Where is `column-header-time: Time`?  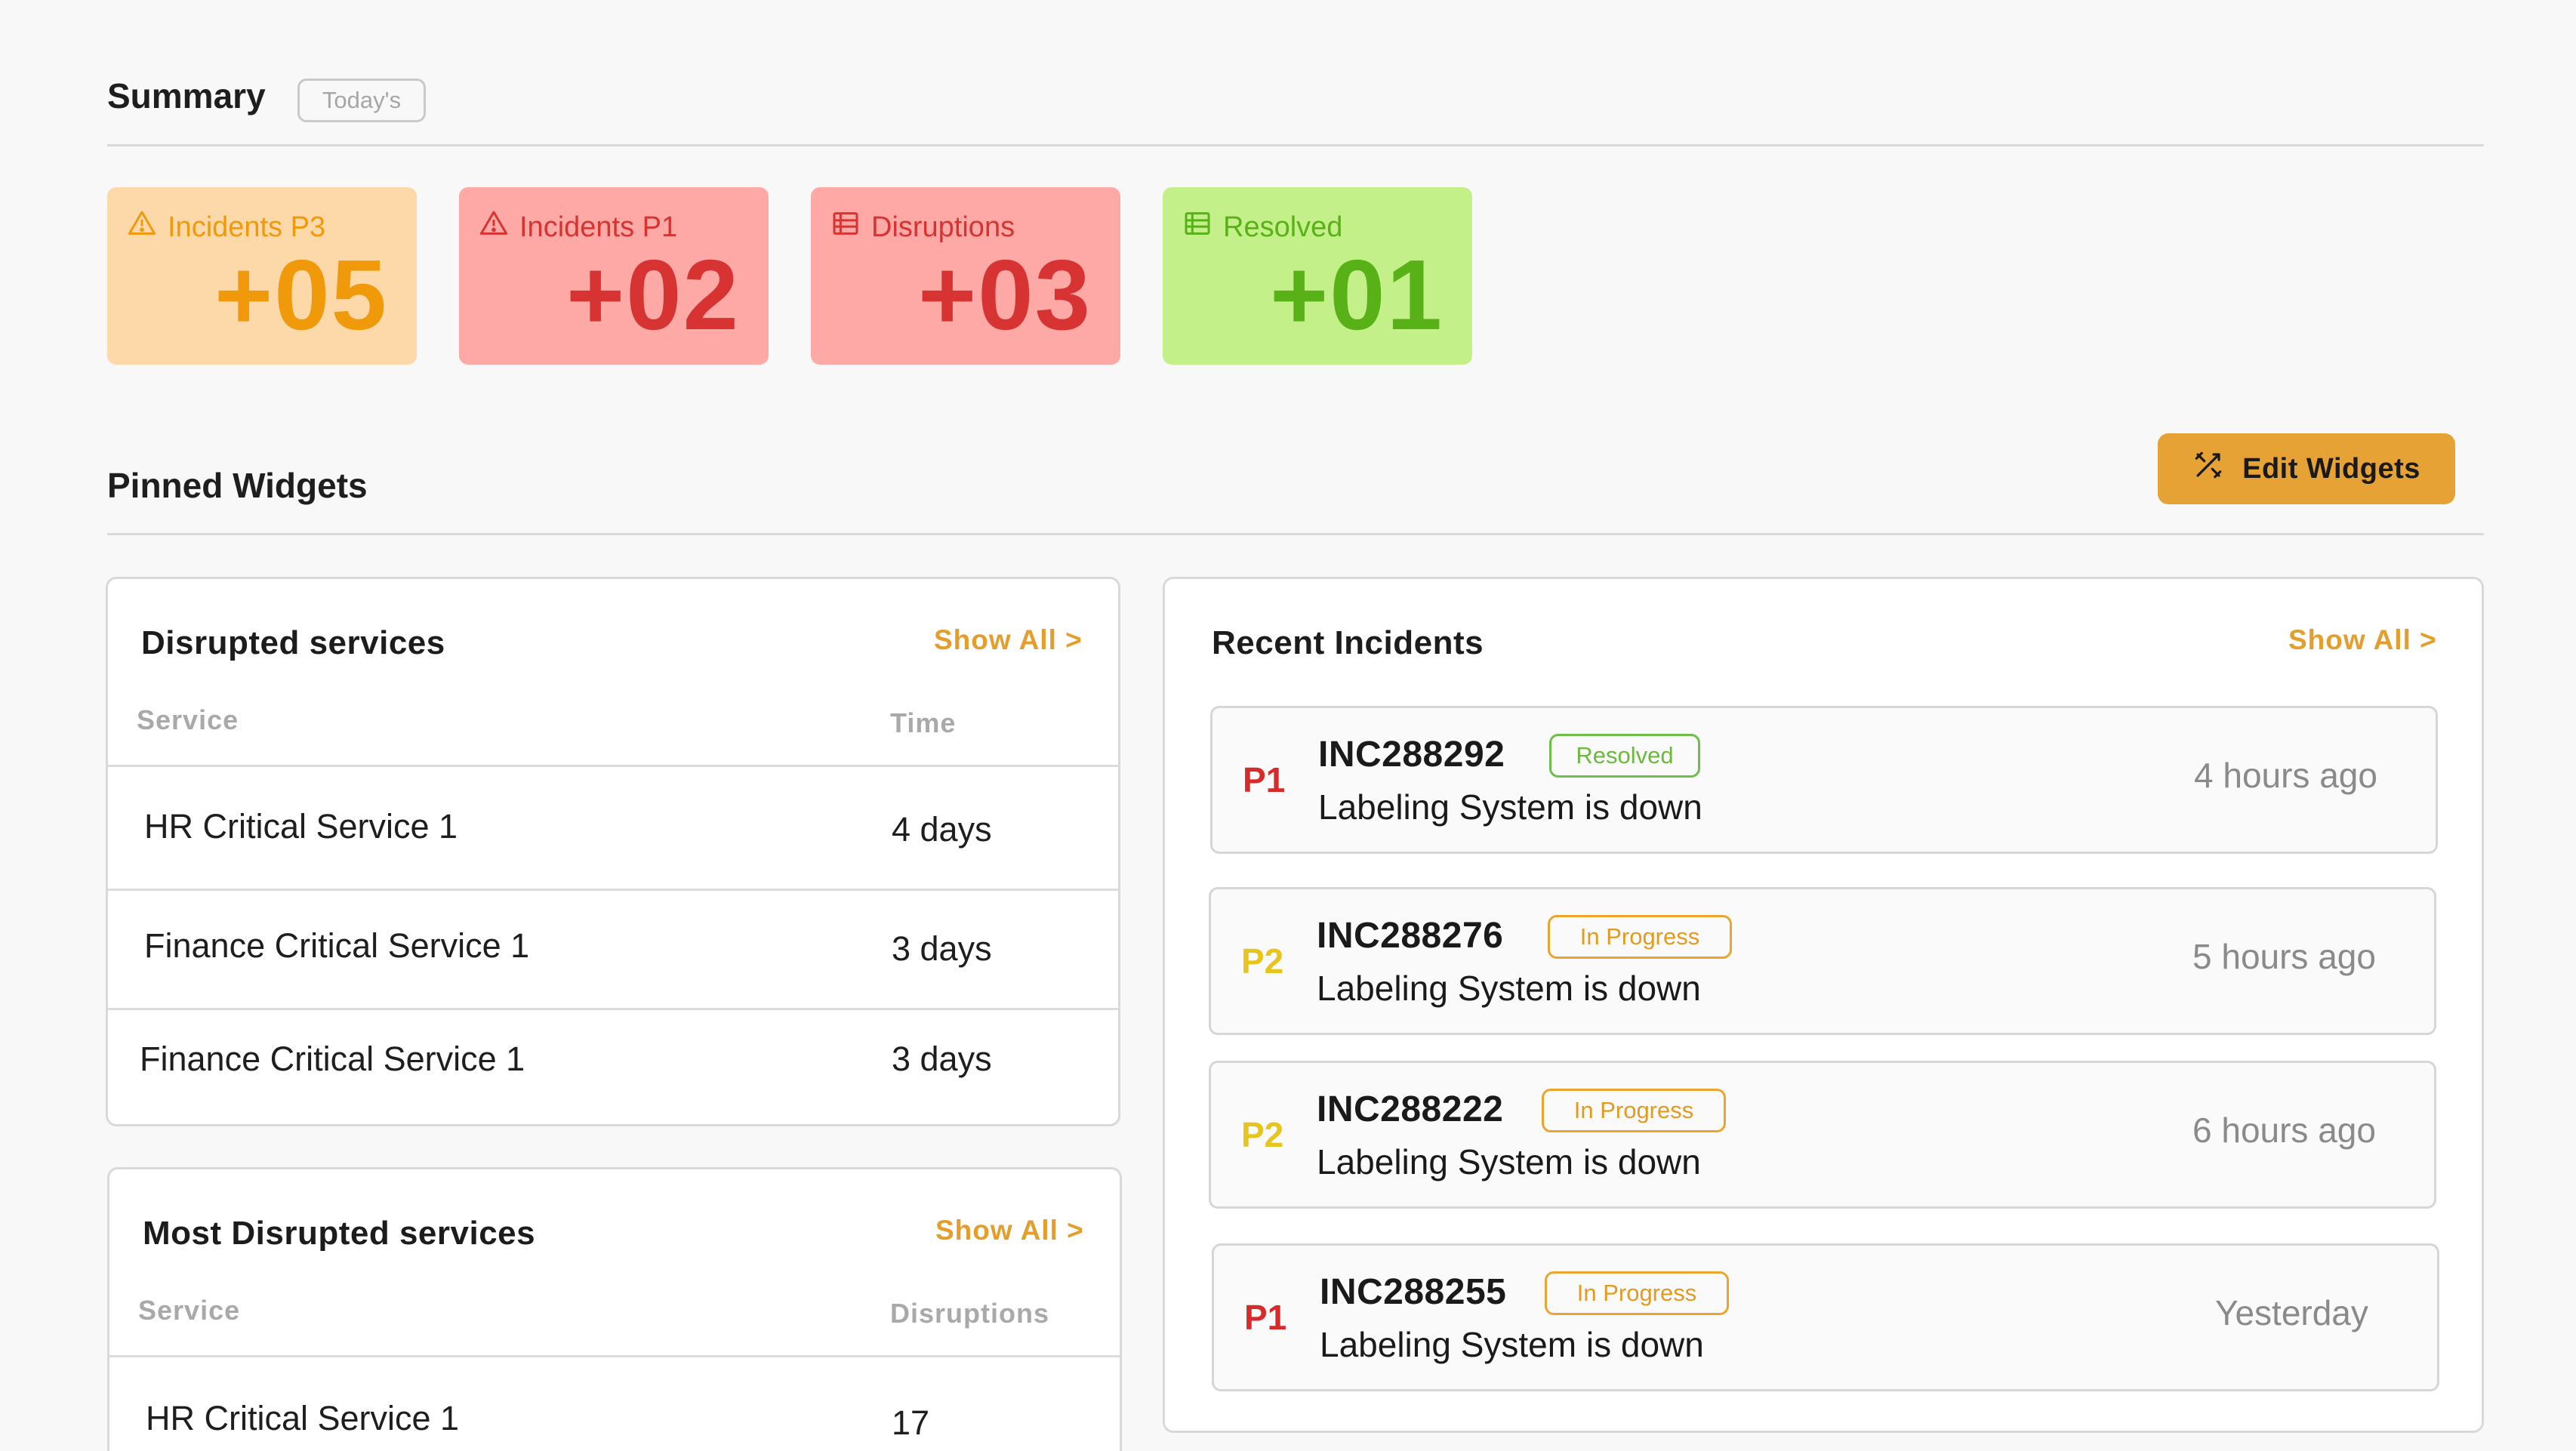 column-header-time: Time is located at coordinates (923, 723).